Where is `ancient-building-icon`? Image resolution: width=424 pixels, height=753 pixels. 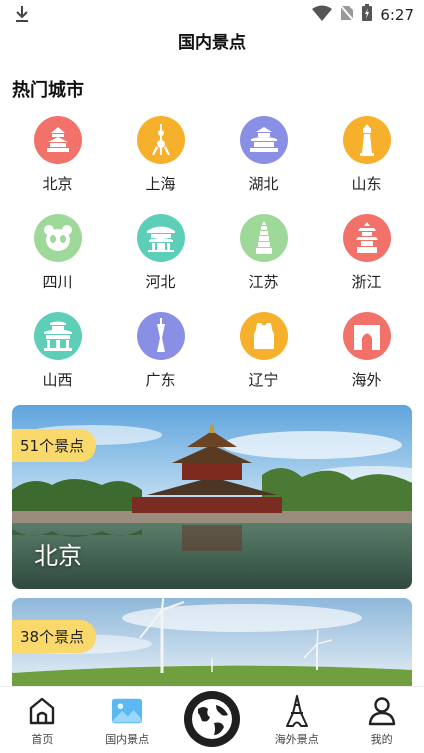 ancient-building-icon is located at coordinates (57, 336).